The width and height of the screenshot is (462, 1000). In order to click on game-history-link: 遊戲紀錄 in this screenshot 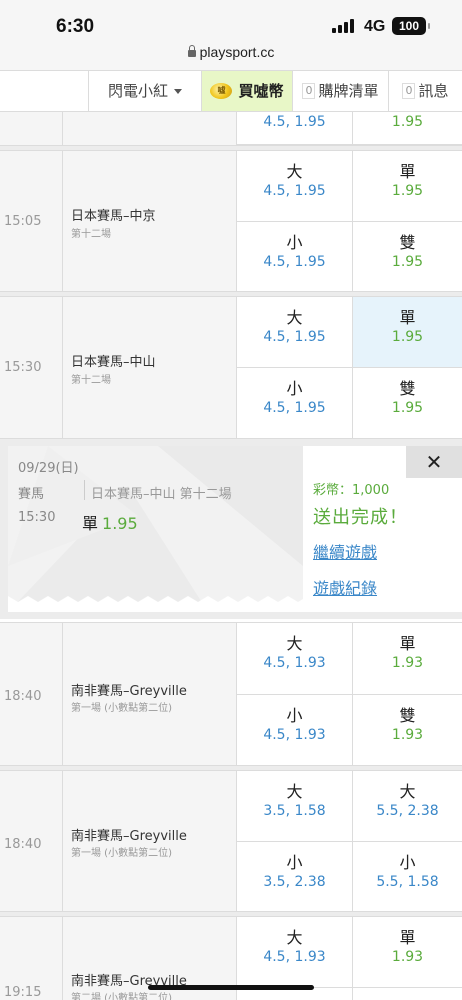, I will do `click(345, 587)`.